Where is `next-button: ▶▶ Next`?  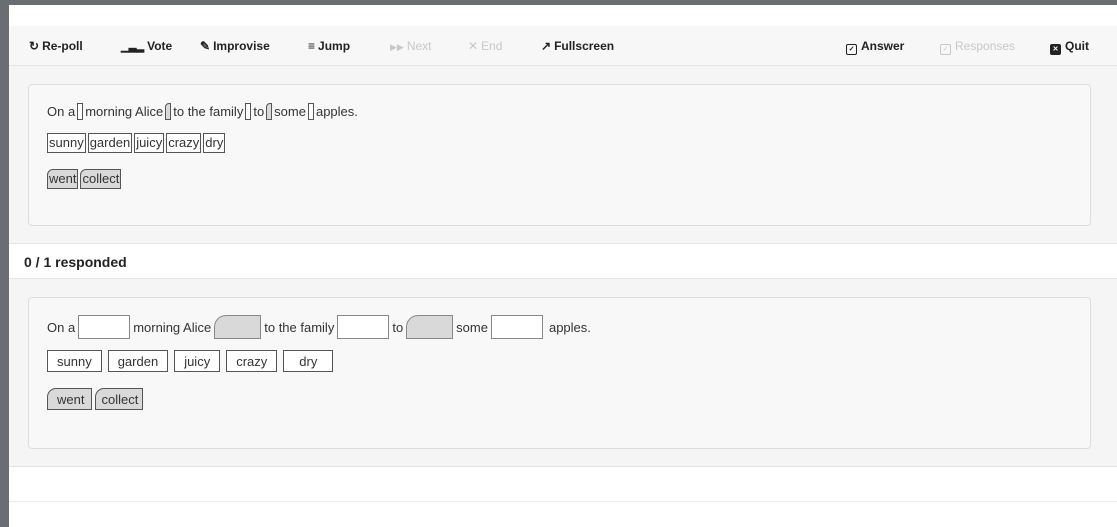
next-button: ▶▶ Next is located at coordinates (411, 46).